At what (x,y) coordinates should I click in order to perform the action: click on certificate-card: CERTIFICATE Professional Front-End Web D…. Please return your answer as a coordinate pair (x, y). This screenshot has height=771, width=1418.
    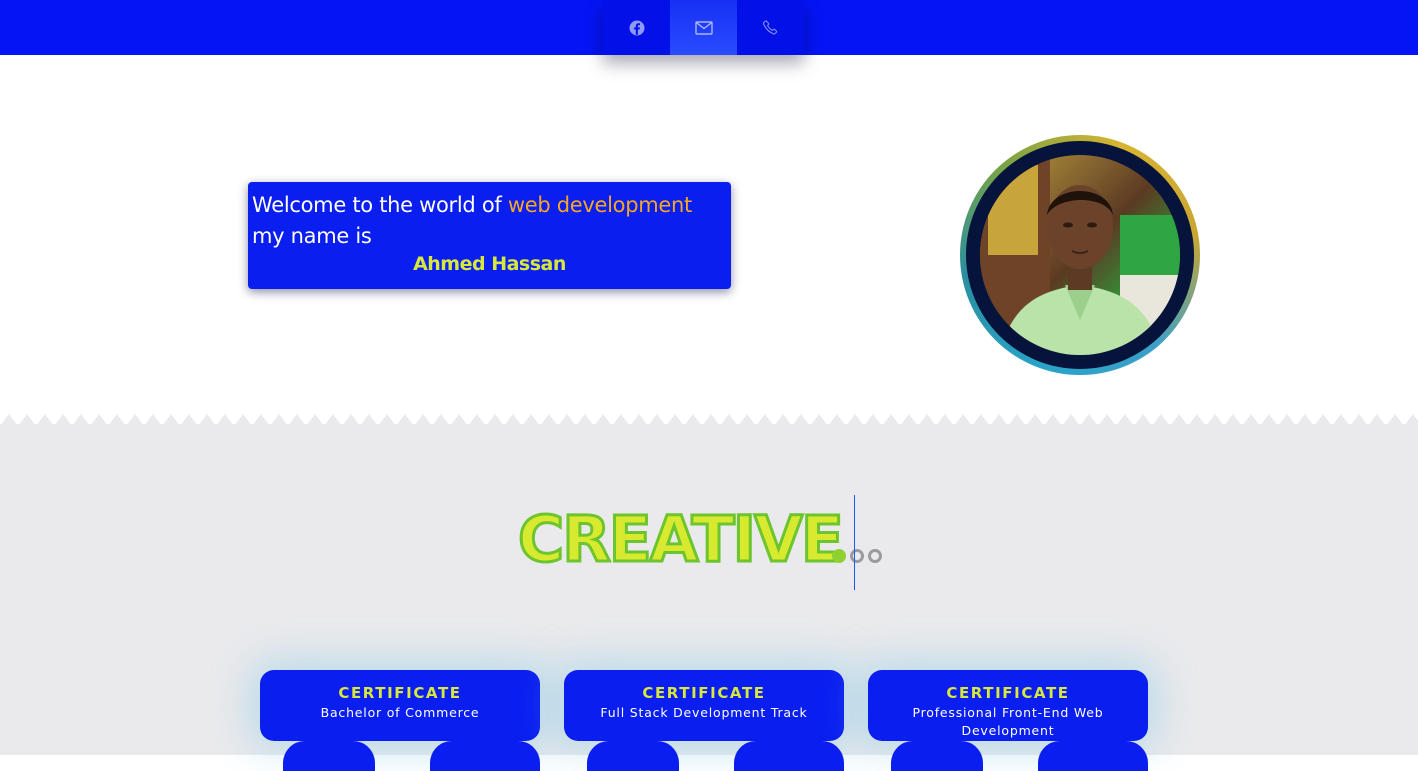
    Looking at the image, I should click on (1008, 705).